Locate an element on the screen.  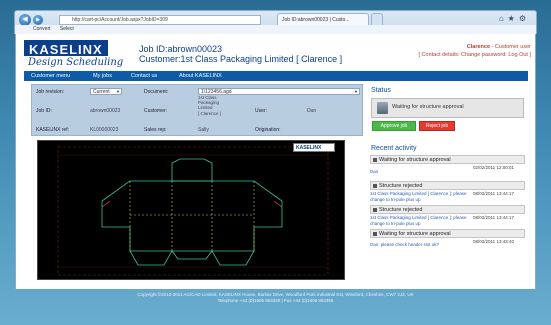
approve-job-button: Approve job is located at coordinates (394, 126).